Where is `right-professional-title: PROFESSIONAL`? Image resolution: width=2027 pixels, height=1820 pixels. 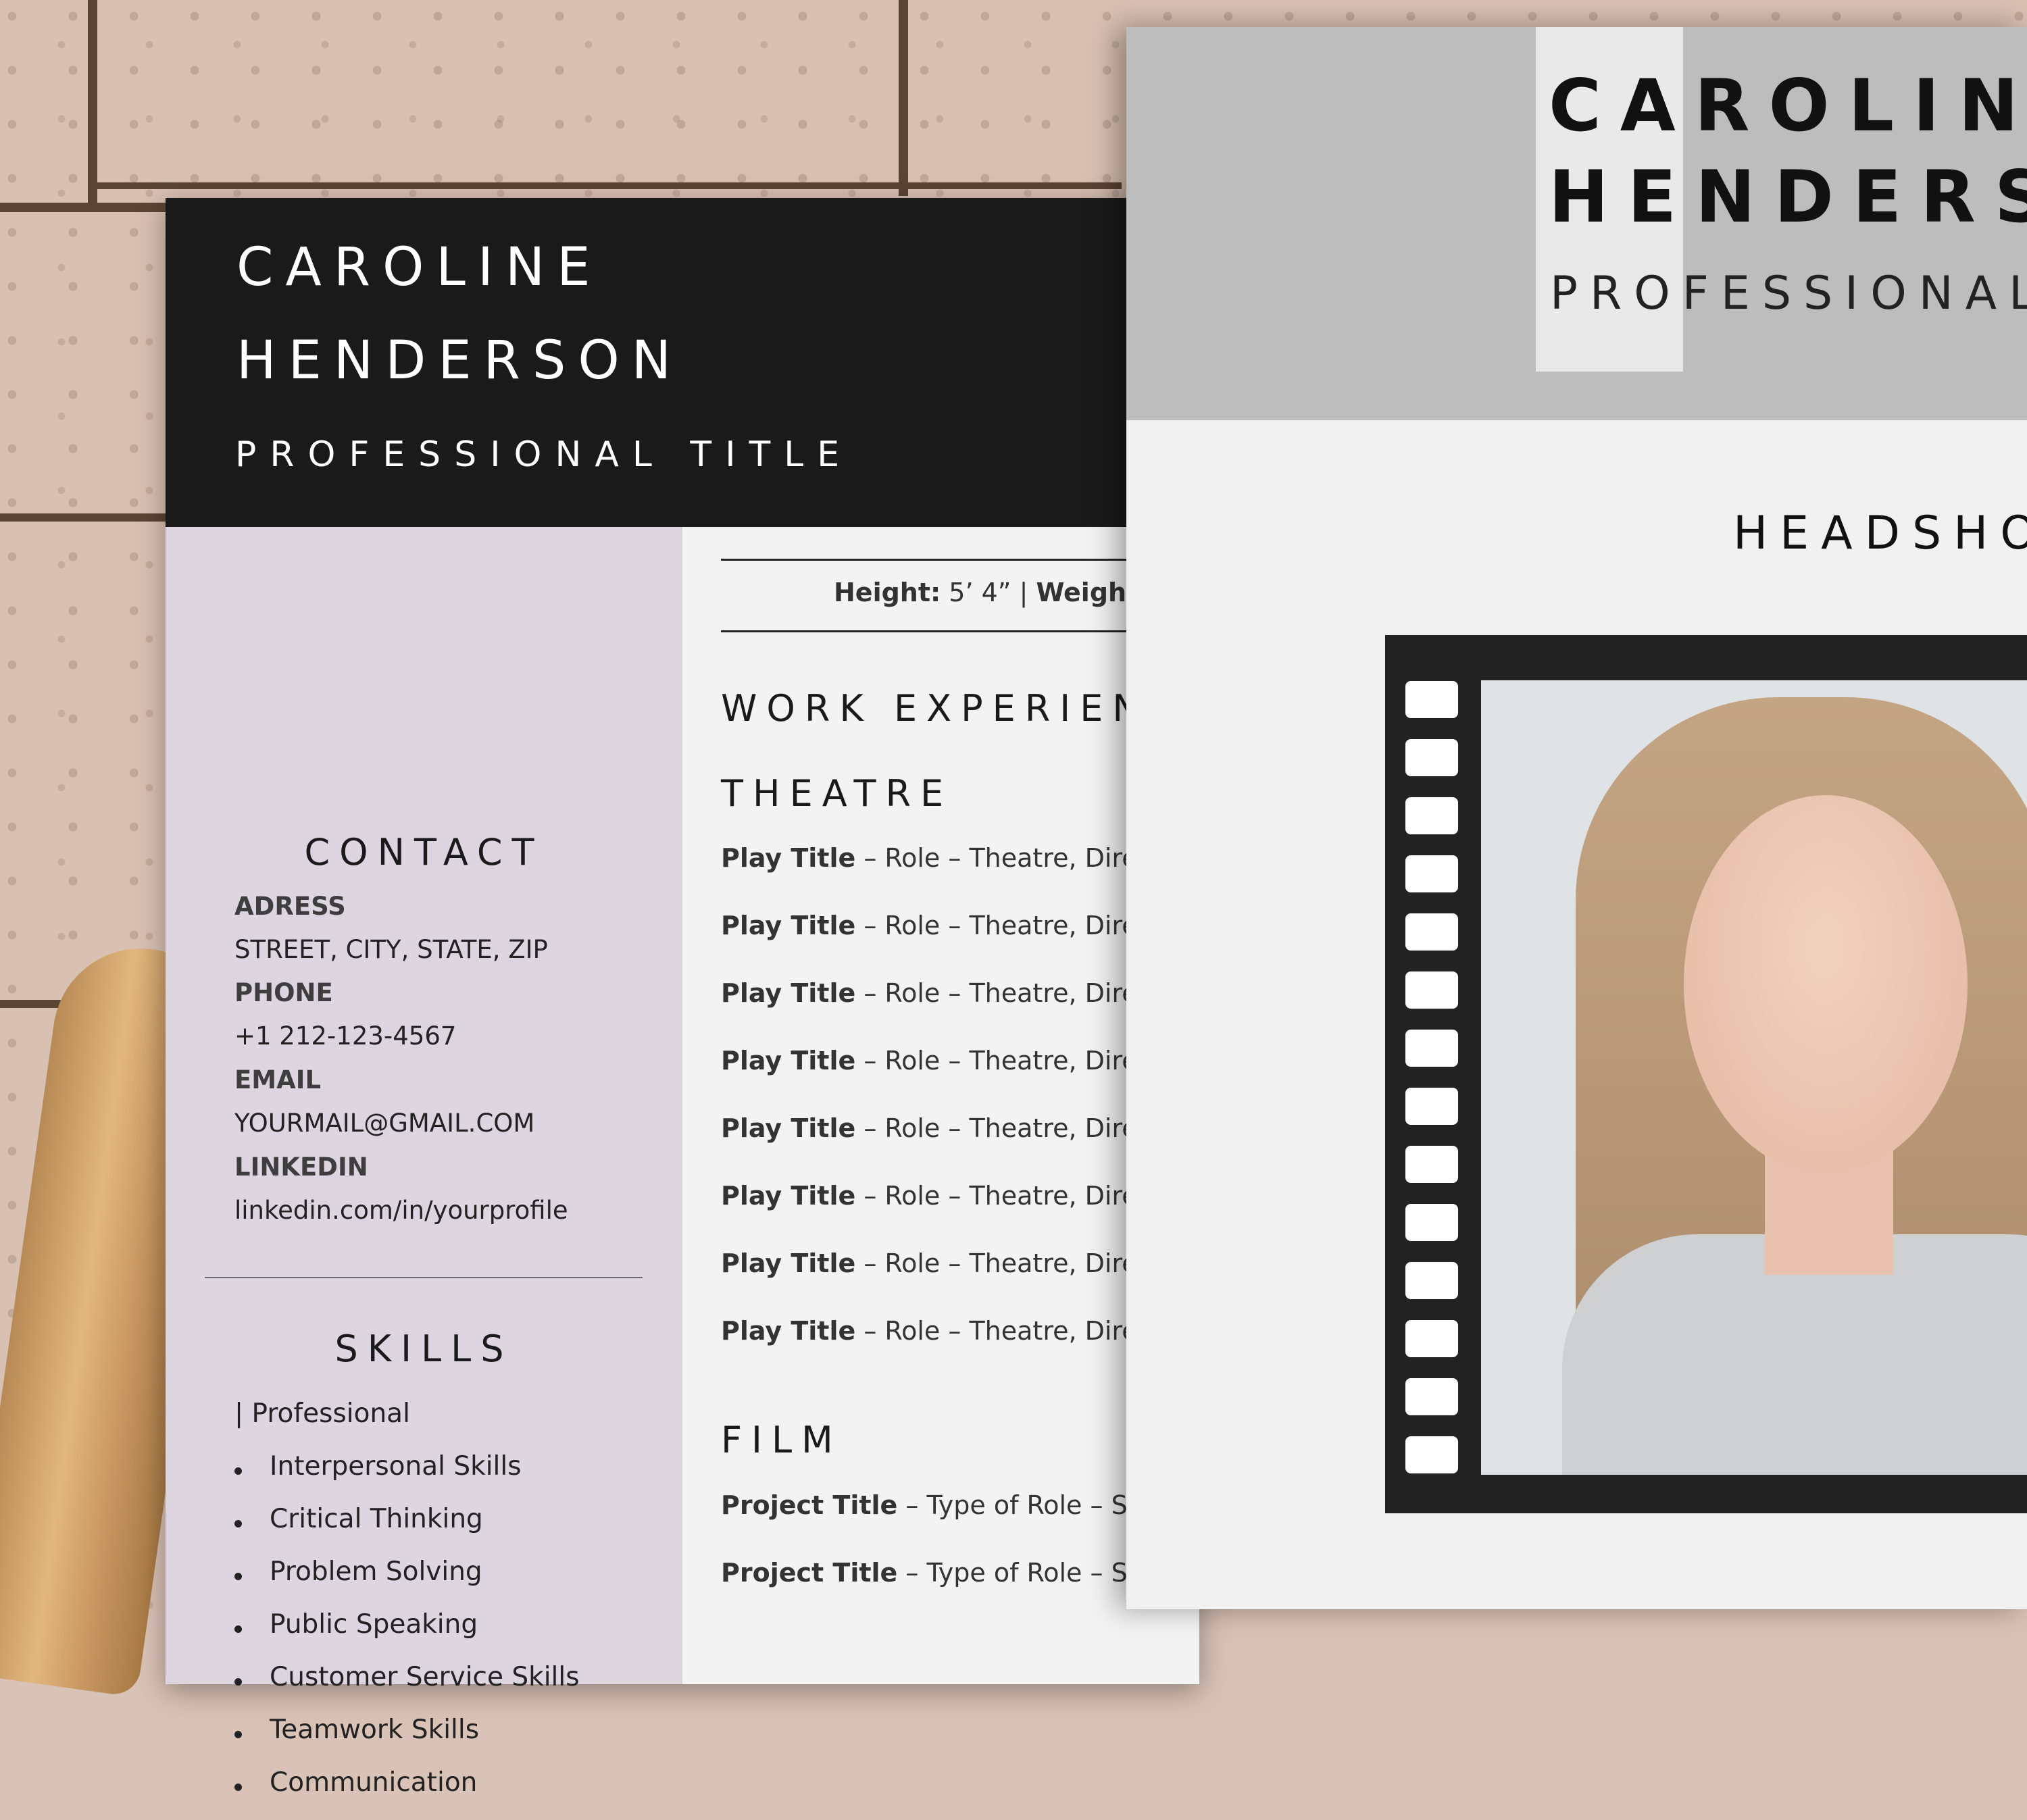
right-professional-title: PROFESSIONAL is located at coordinates (1788, 293).